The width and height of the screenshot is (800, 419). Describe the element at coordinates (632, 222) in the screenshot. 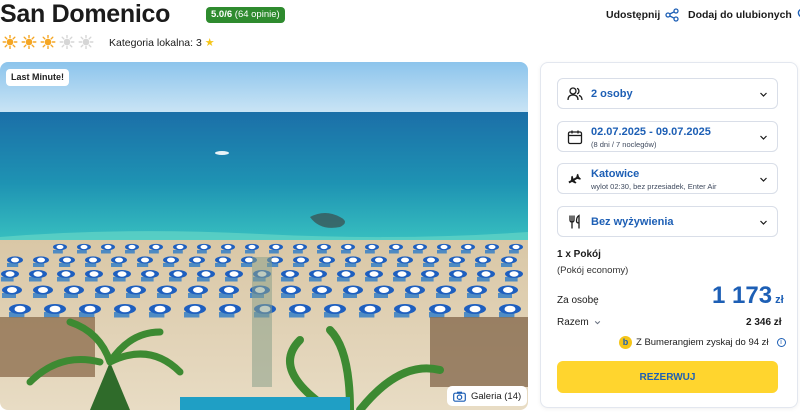

I see `board-value: Bez wyżywienia` at that location.